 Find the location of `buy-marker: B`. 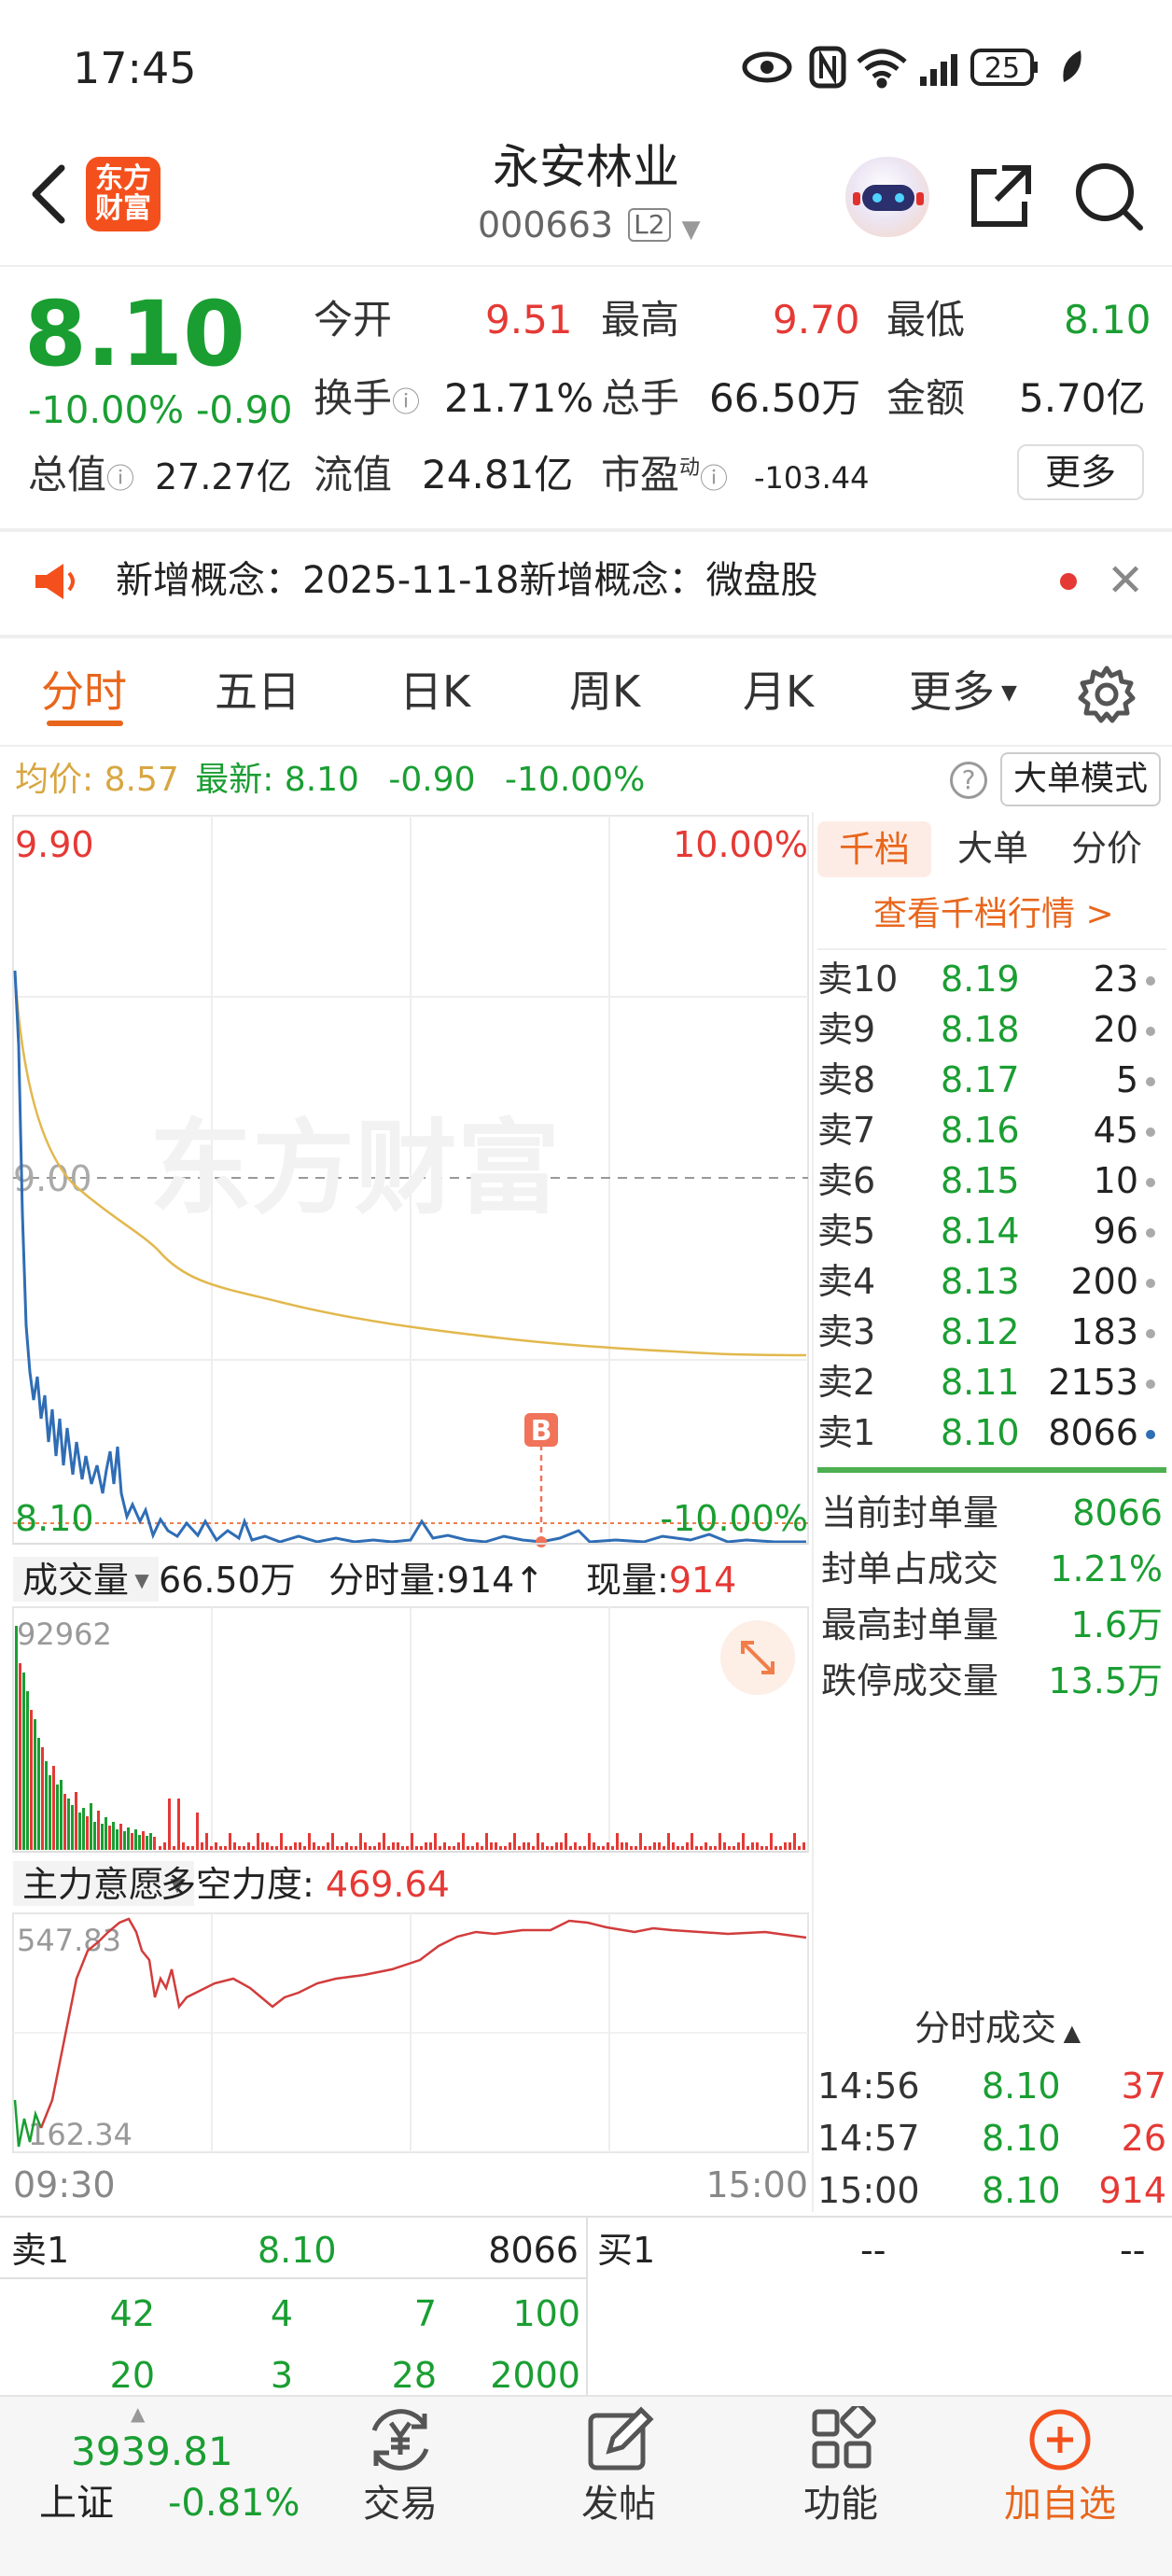

buy-marker: B is located at coordinates (541, 1431).